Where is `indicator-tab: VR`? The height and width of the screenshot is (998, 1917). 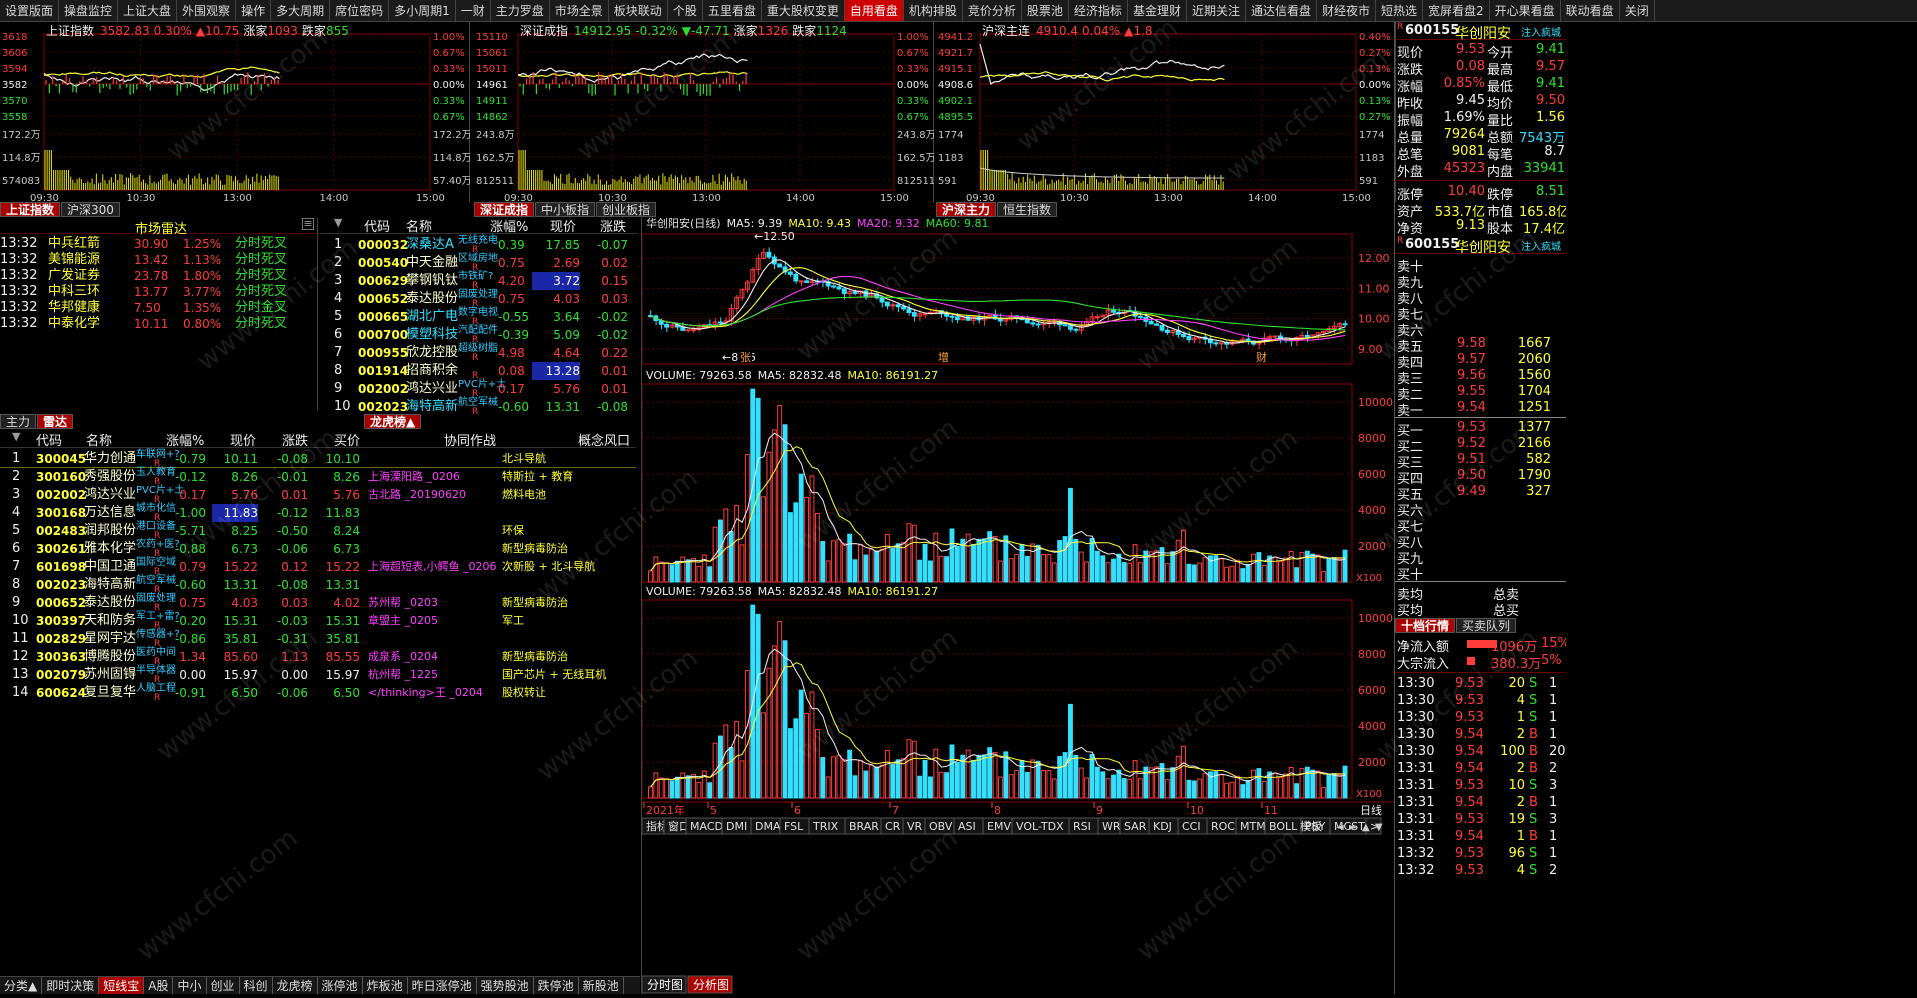 indicator-tab: VR is located at coordinates (914, 826).